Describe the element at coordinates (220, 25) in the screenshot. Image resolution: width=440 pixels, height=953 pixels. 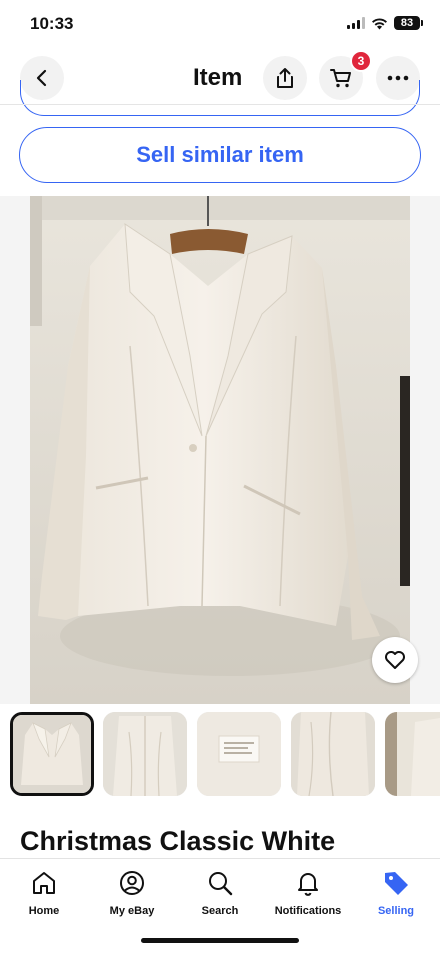
I see `status-bar: 10:33 83` at that location.